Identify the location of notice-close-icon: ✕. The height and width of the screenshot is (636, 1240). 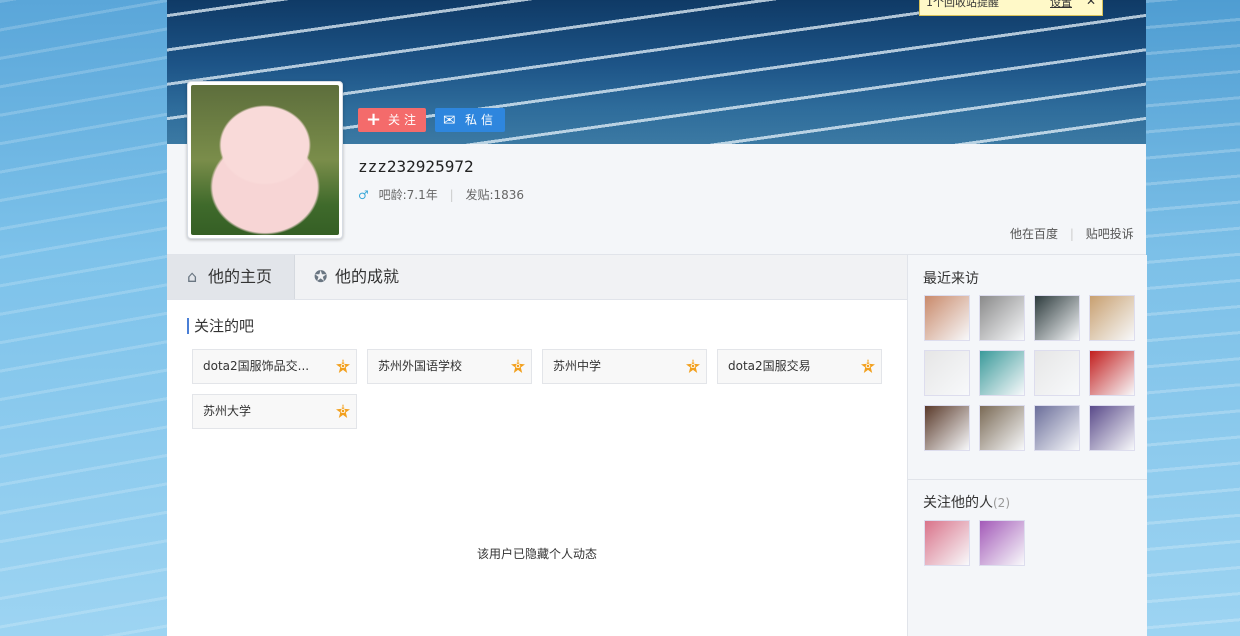
(1091, 4).